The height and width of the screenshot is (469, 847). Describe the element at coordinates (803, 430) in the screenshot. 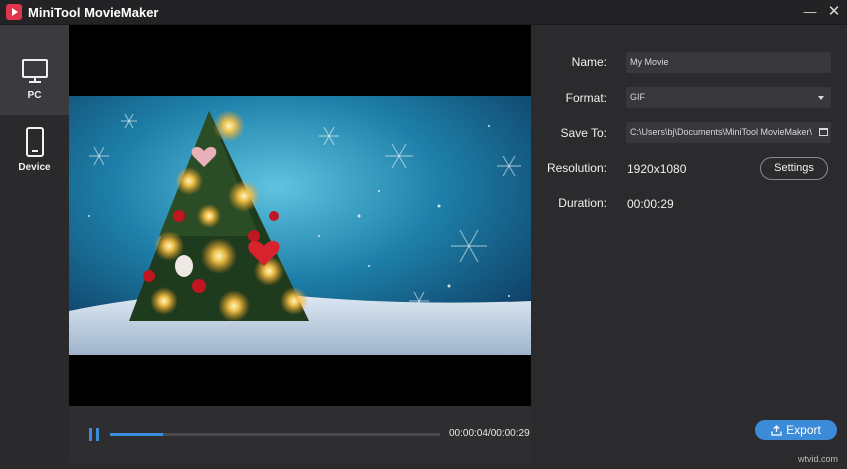

I see `export-button-label: Export` at that location.